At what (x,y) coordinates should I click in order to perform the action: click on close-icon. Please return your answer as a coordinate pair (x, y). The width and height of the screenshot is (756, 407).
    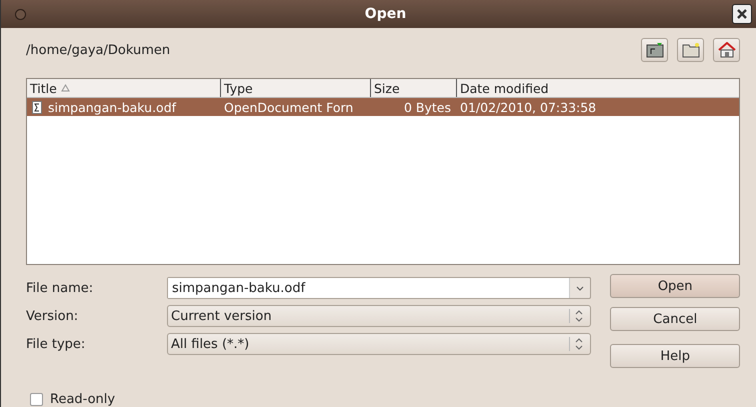
    Looking at the image, I should click on (741, 14).